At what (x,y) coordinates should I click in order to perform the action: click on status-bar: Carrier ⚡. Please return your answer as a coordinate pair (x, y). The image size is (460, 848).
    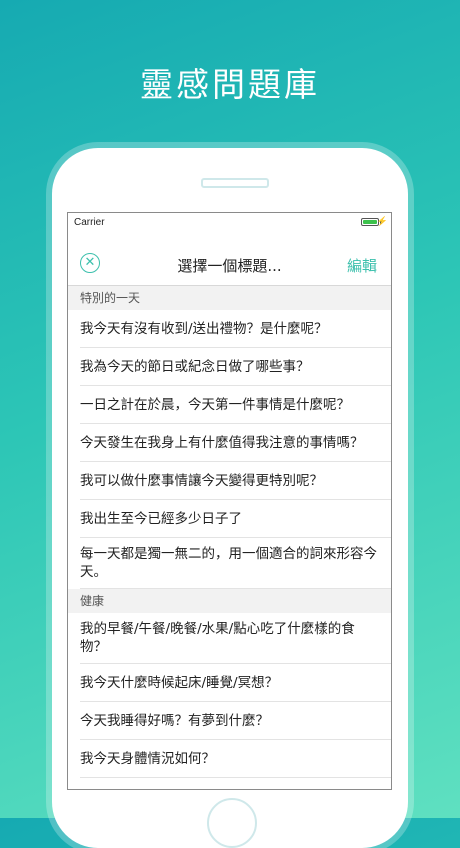
    Looking at the image, I should click on (229, 223).